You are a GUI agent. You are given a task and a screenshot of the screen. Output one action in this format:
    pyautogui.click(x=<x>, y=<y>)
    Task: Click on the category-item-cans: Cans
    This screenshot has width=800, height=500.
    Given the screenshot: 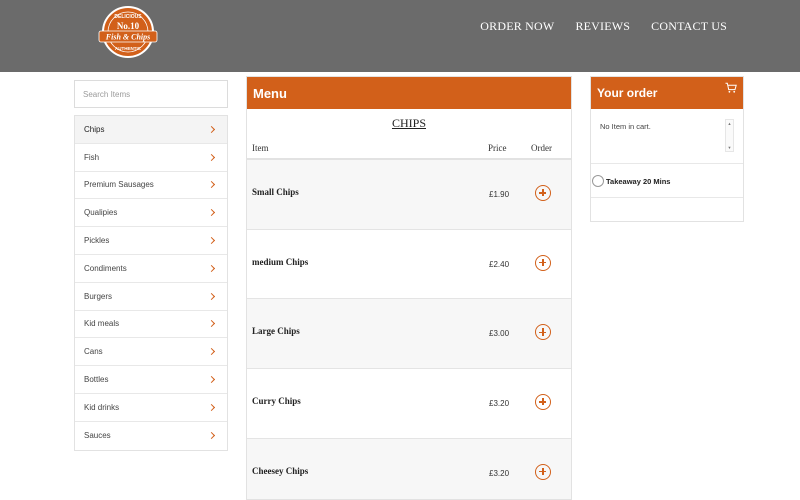 What is the action you would take?
    pyautogui.click(x=151, y=352)
    